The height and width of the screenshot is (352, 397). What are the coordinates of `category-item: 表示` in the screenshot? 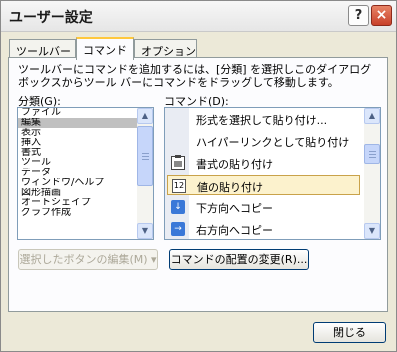 It's located at (85, 133).